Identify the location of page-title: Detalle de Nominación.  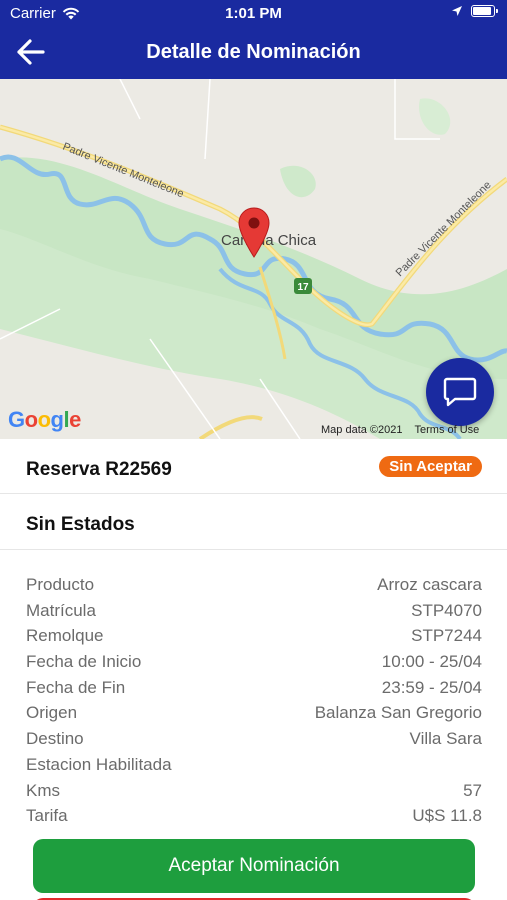
(253, 52).